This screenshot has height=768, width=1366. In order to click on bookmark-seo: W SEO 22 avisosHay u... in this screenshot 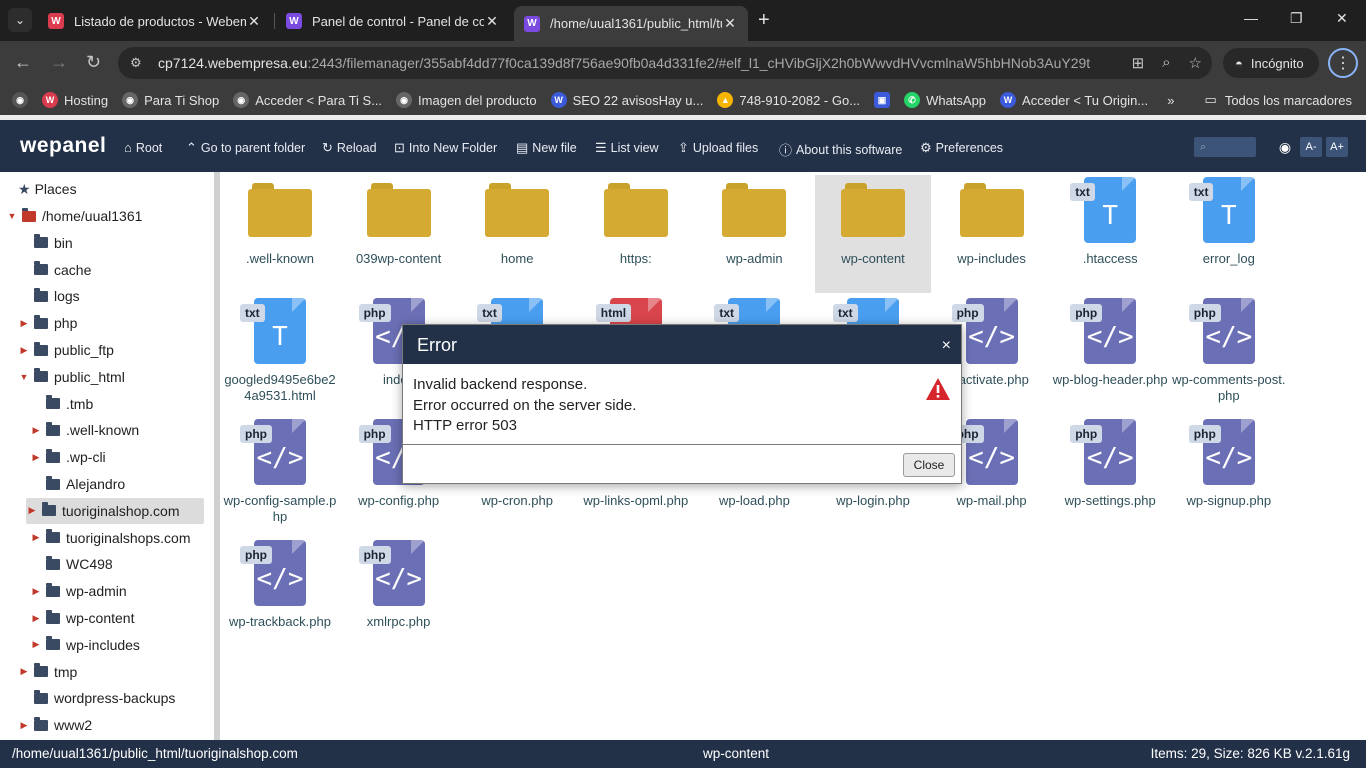, I will do `click(626, 100)`.